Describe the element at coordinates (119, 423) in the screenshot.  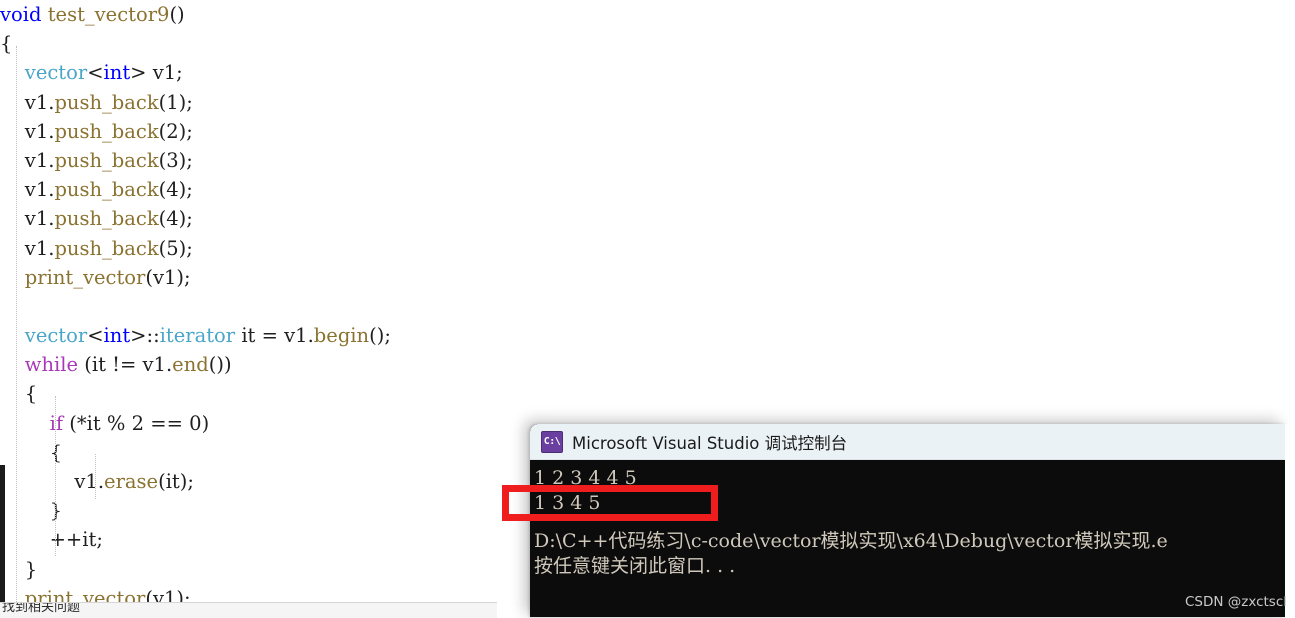
I see `code-token: %` at that location.